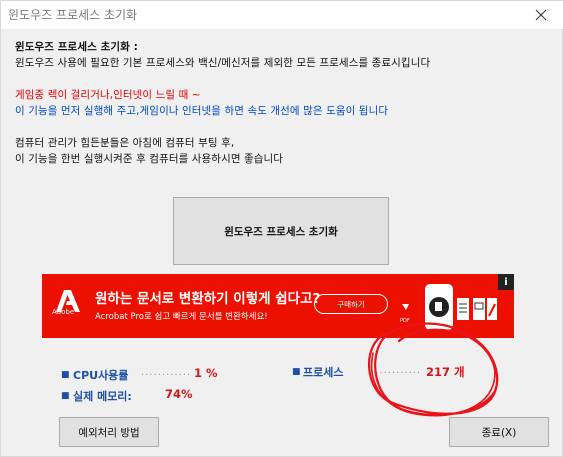 This screenshot has width=563, height=457. I want to click on ad-info-icon: i, so click(506, 282).